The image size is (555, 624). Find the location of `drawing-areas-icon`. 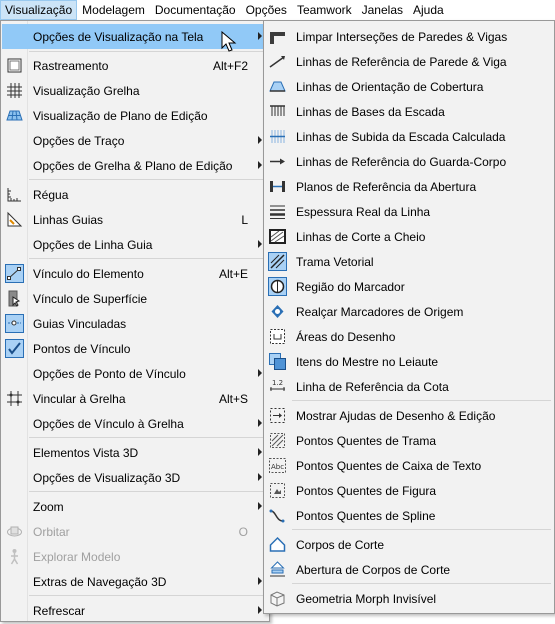

drawing-areas-icon is located at coordinates (277, 336).